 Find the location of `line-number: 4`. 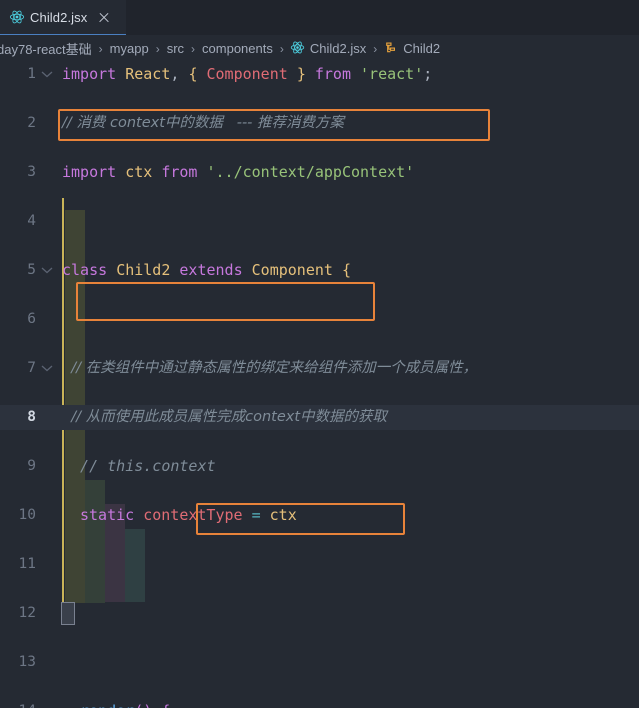

line-number: 4 is located at coordinates (31, 221).